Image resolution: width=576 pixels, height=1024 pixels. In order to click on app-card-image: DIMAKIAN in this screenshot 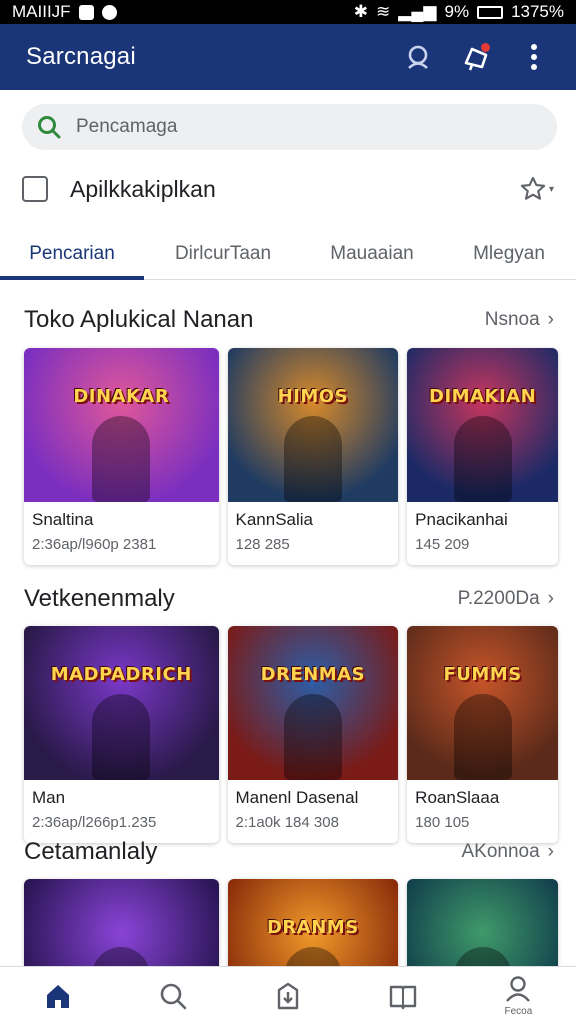, I will do `click(482, 425)`.